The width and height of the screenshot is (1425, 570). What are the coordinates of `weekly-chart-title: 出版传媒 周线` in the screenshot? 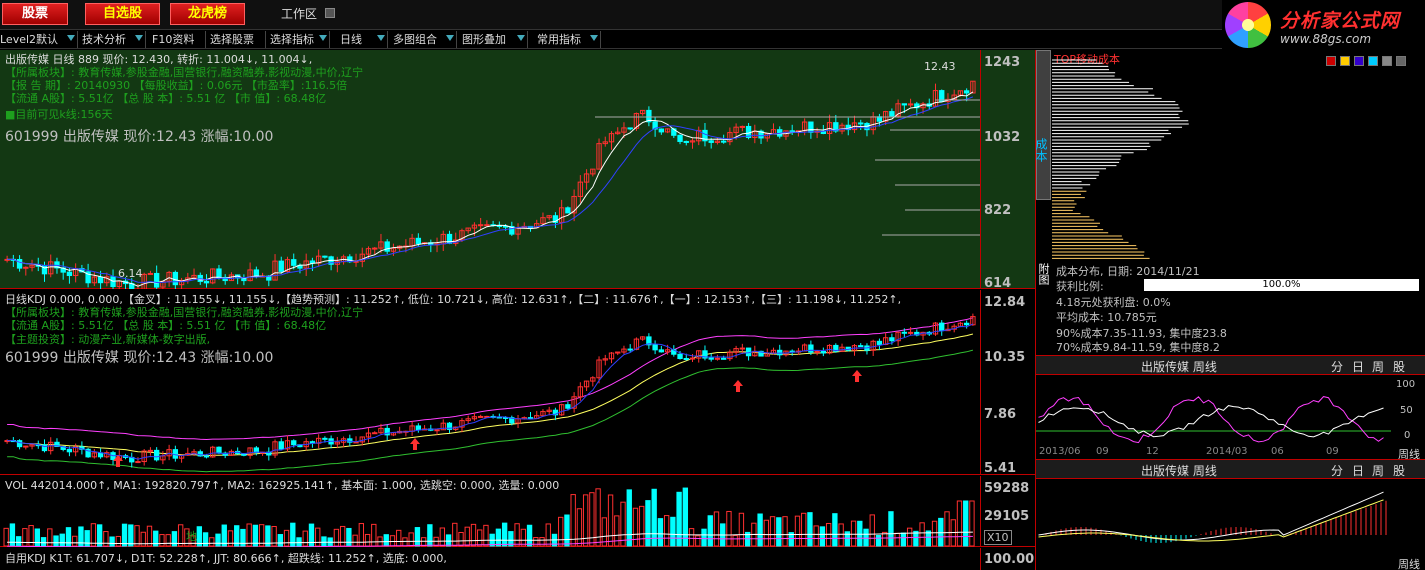 It's located at (1179, 367).